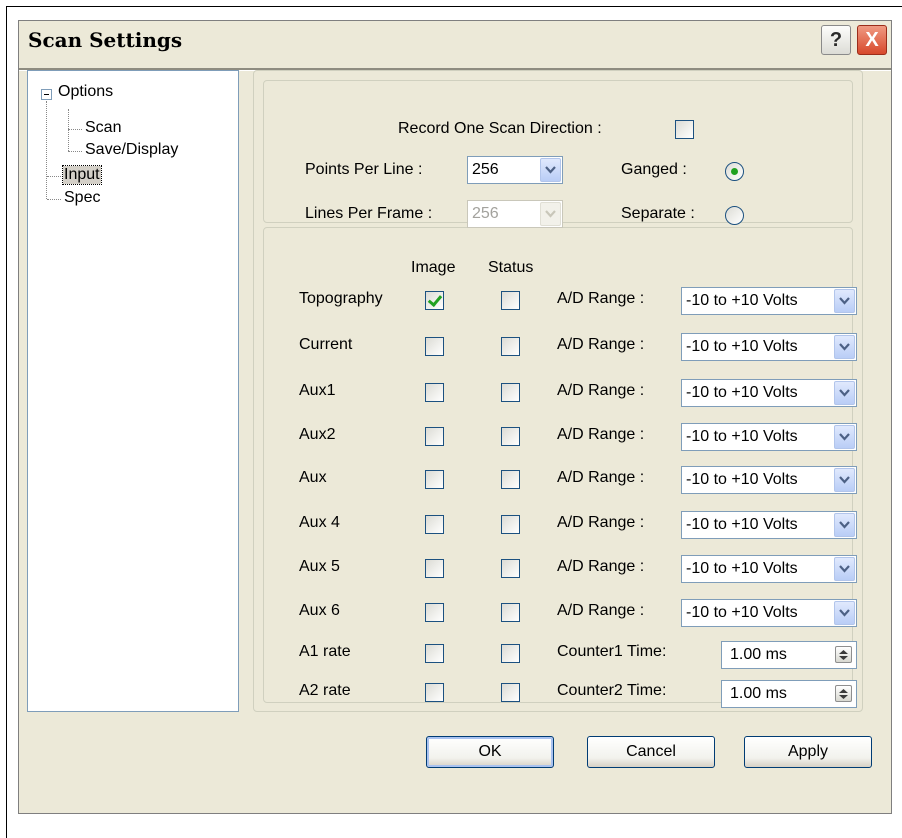 This screenshot has width=902, height=838. I want to click on separate-radio, so click(734, 215).